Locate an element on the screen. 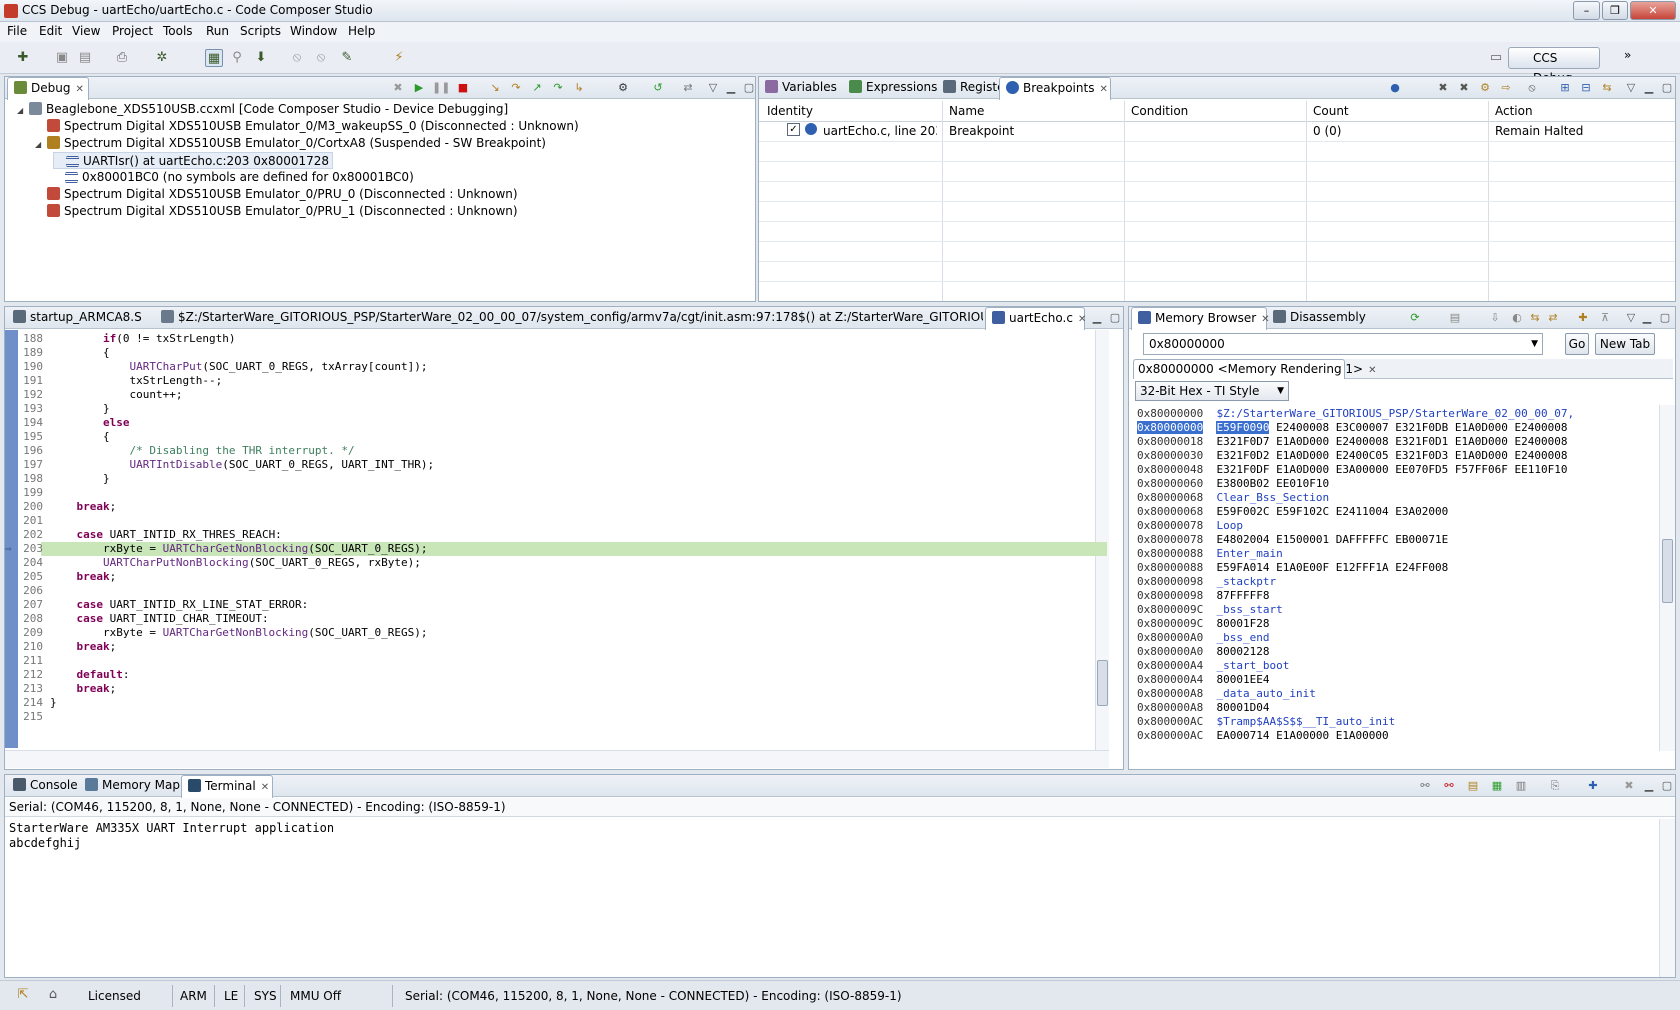 The width and height of the screenshot is (1680, 1010). menu-run: Run is located at coordinates (217, 31).